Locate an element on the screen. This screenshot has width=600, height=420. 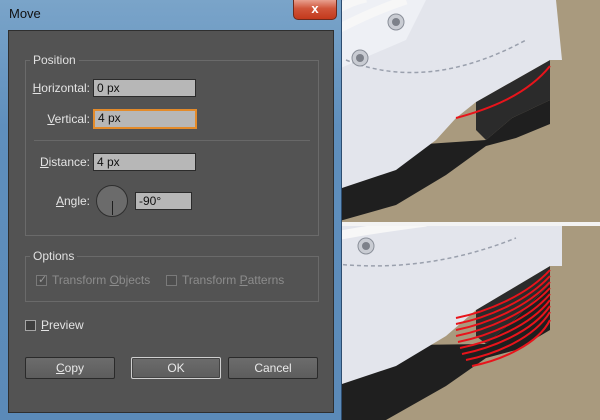
options-legend: Options is located at coordinates (54, 256).